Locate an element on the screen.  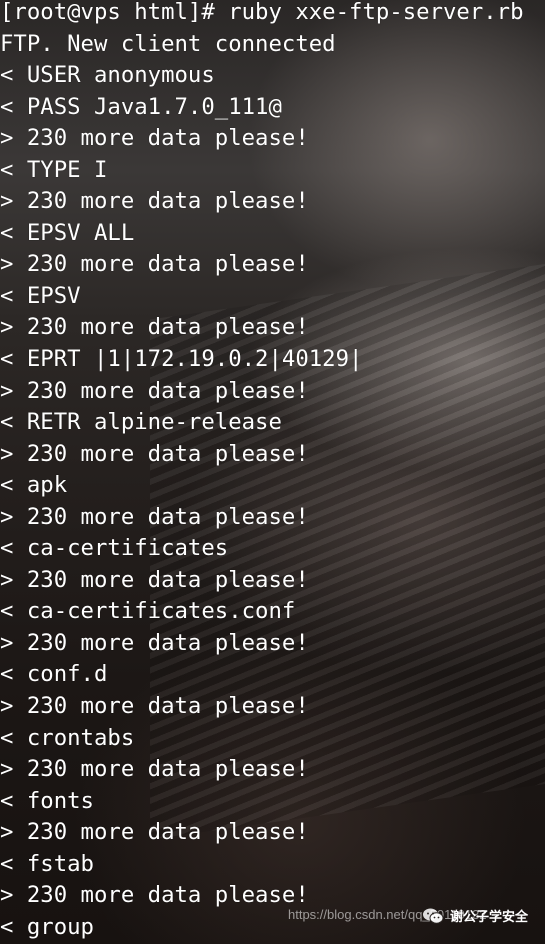
terminal-line: < ca-certificates.conf is located at coordinates (148, 611).